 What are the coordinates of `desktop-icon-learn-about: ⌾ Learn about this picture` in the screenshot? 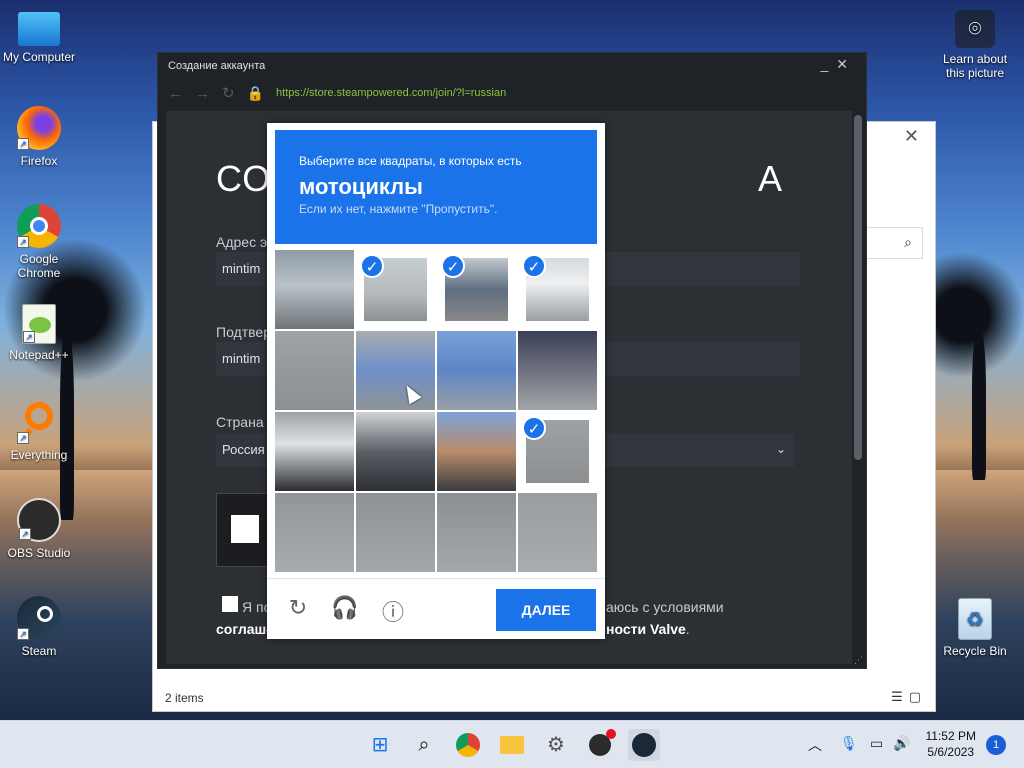 It's located at (975, 45).